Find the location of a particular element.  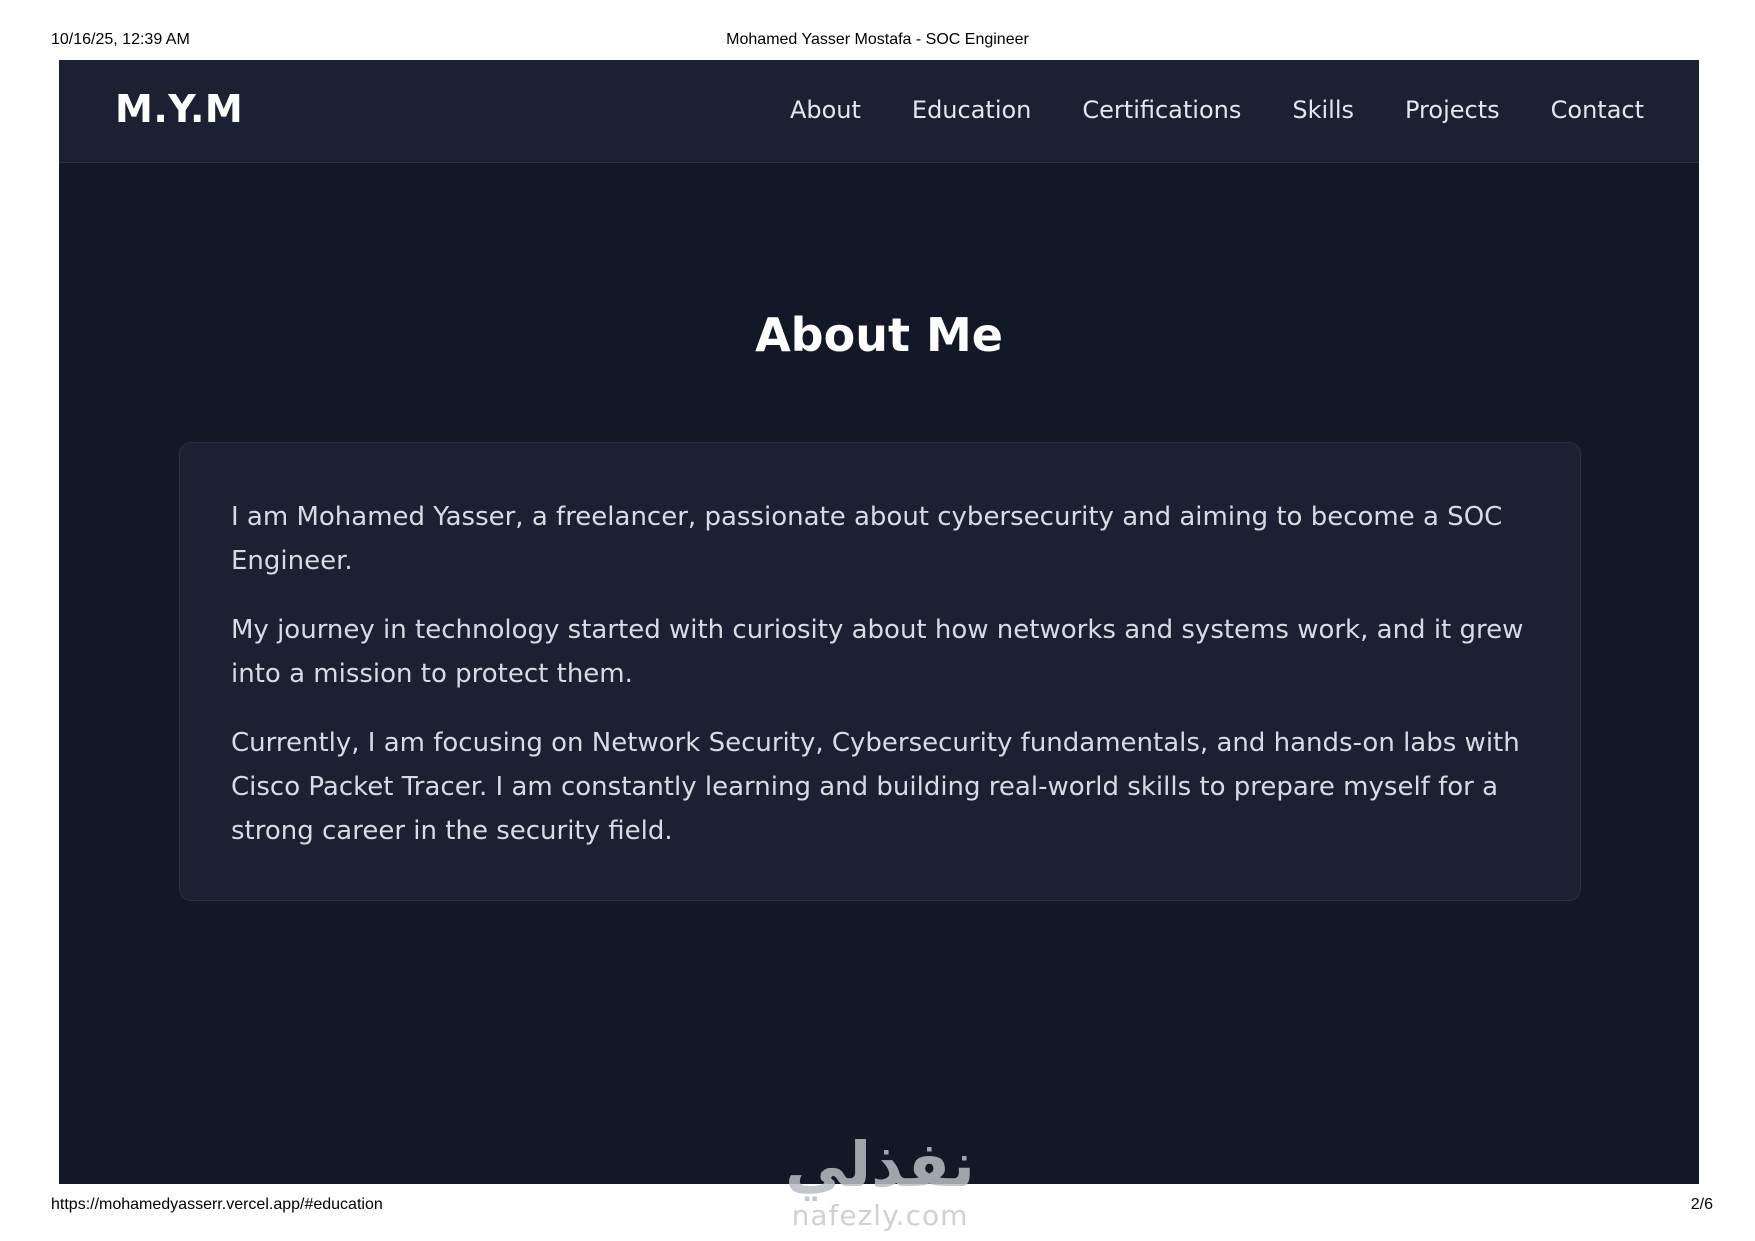

nav-link-projects: Projects is located at coordinates (1452, 110).